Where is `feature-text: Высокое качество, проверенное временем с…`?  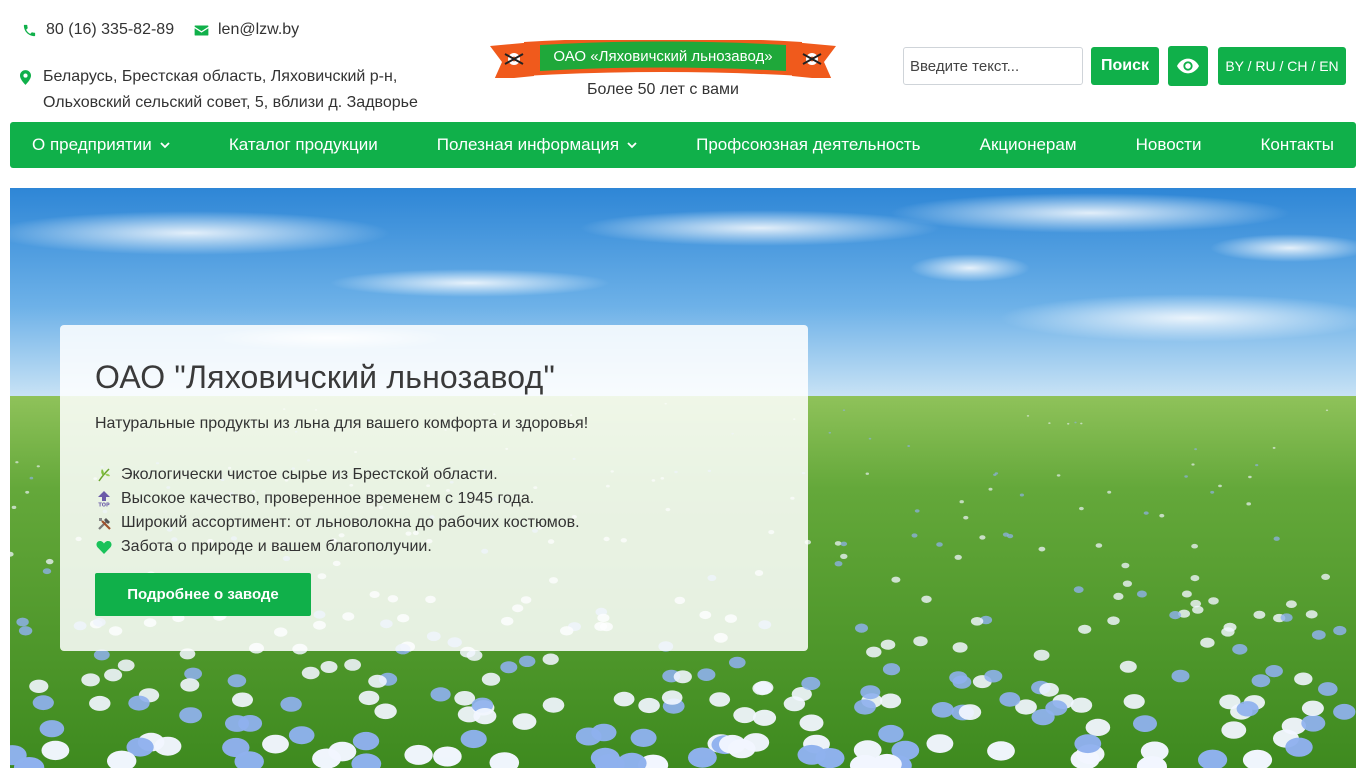
feature-text: Высокое качество, проверенное временем с… is located at coordinates (328, 498).